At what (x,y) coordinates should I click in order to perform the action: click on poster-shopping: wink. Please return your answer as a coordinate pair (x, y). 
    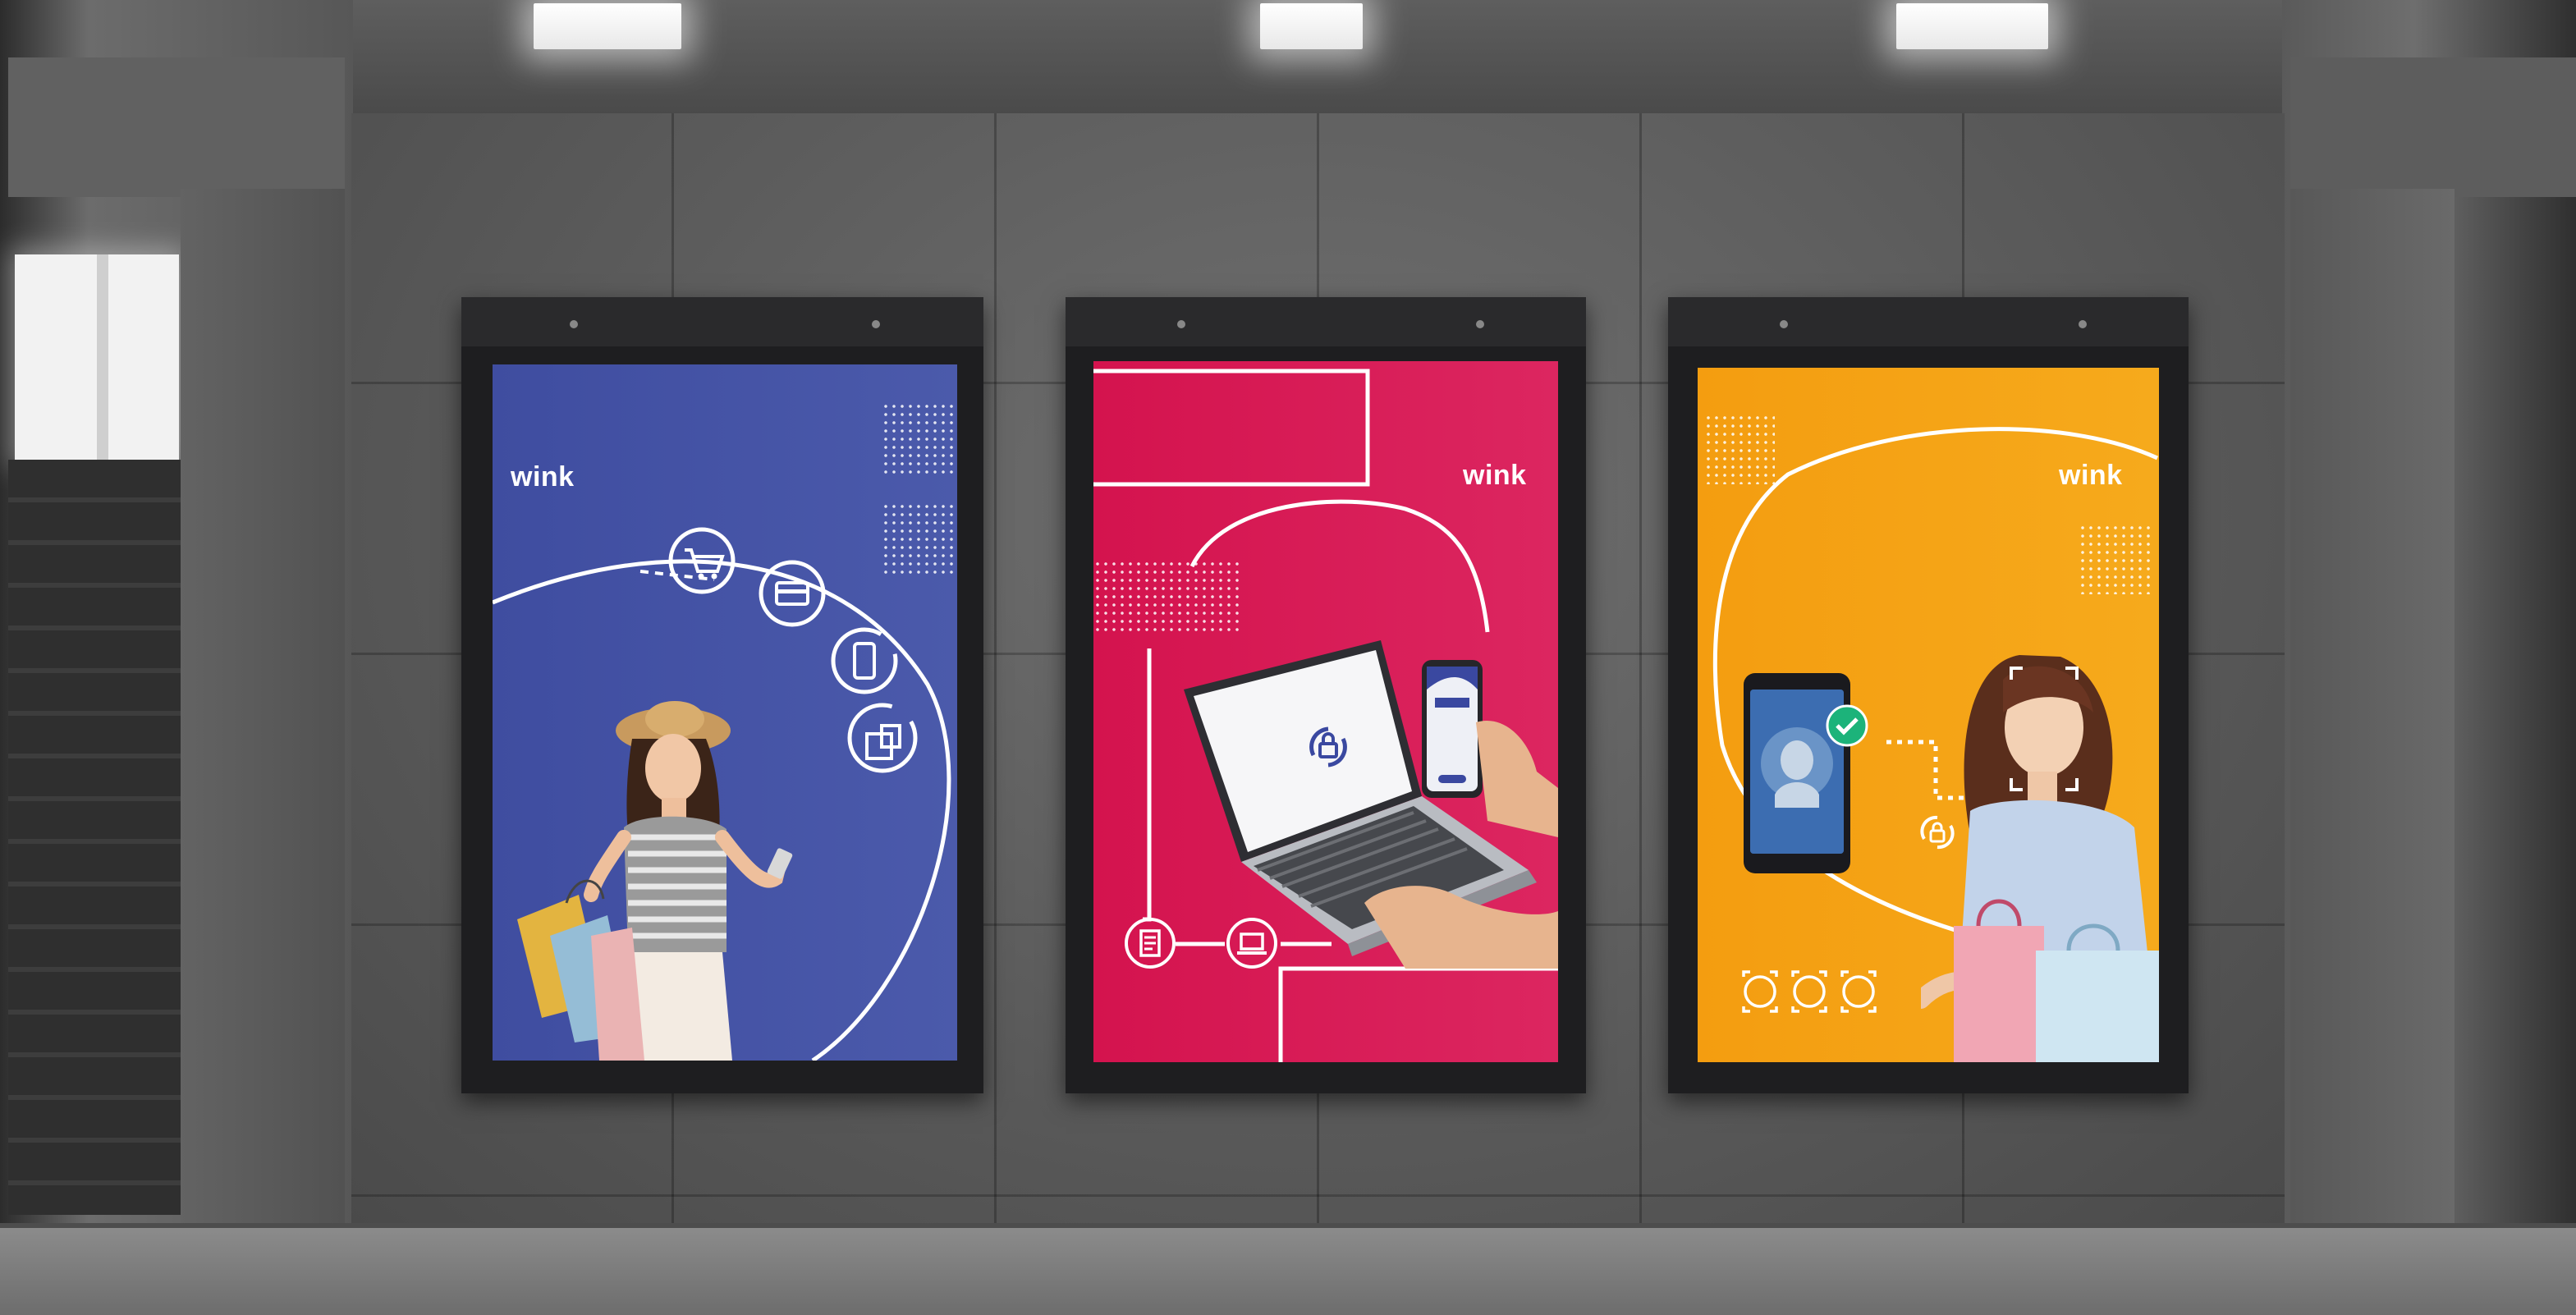
    Looking at the image, I should click on (725, 712).